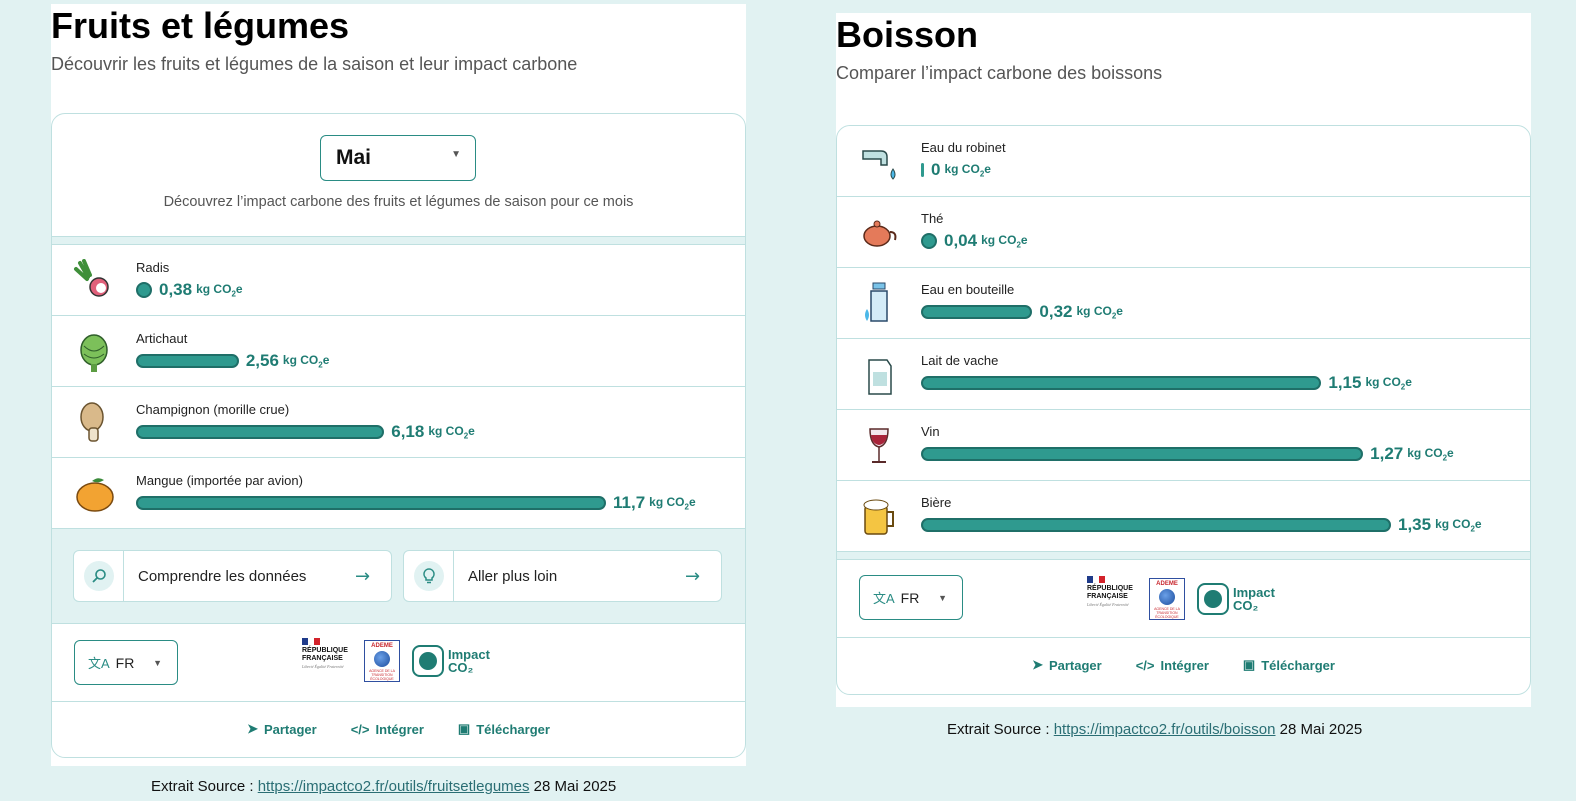 The image size is (1576, 801). What do you see at coordinates (1183, 303) in the screenshot?
I see `list-item: Eau en bouteille 0,32 kg CO2e` at bounding box center [1183, 303].